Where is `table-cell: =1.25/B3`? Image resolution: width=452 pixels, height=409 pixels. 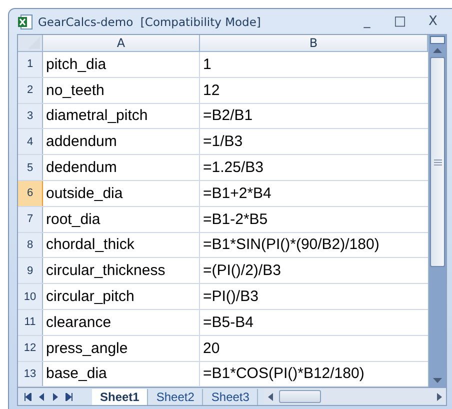 table-cell: =1.25/B3 is located at coordinates (314, 167).